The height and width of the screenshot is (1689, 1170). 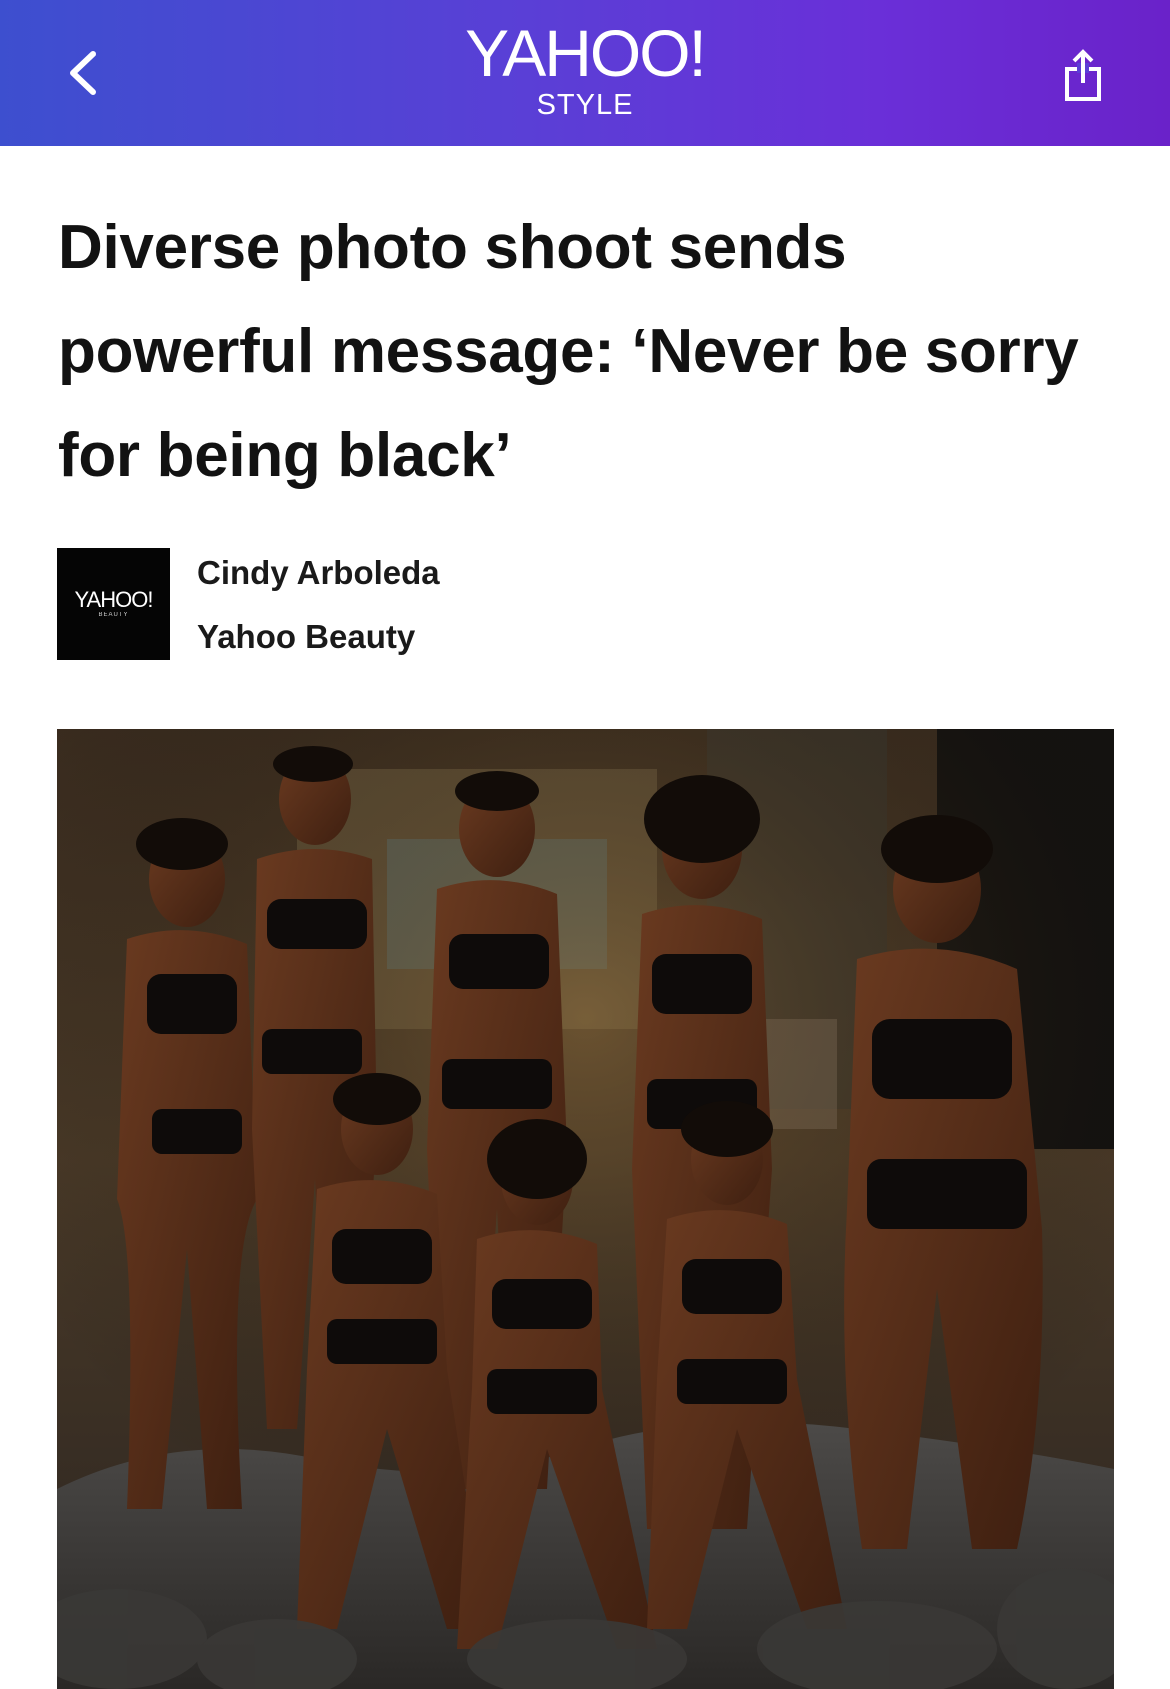 I want to click on share-icon, so click(x=1083, y=78).